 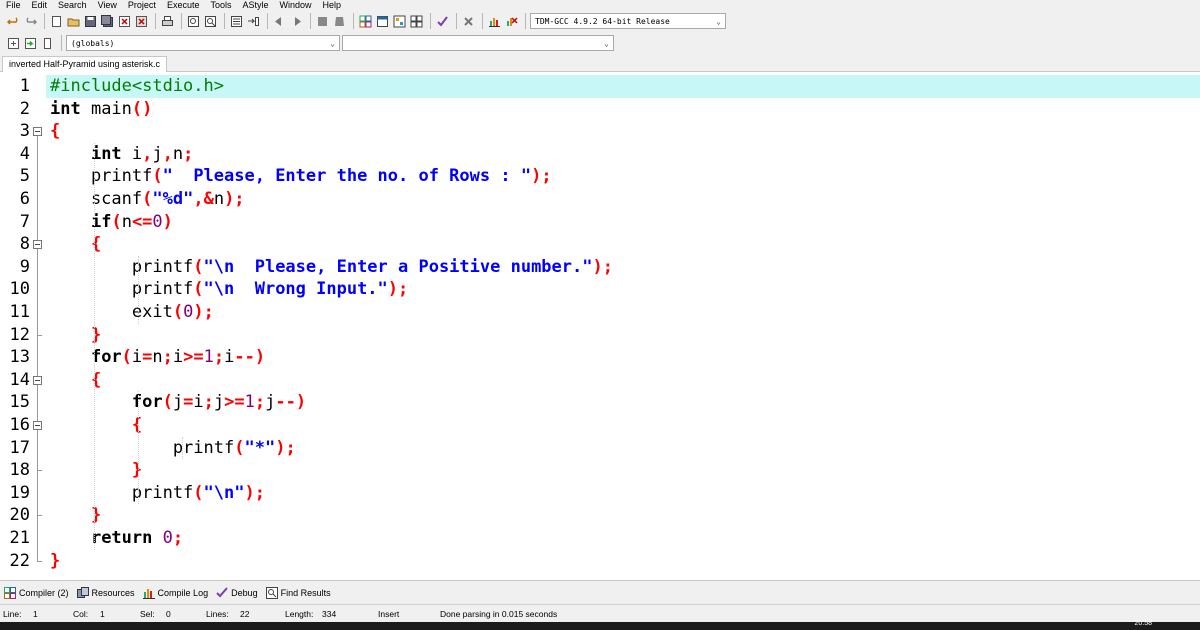 I want to click on find-icon, so click(x=193, y=21).